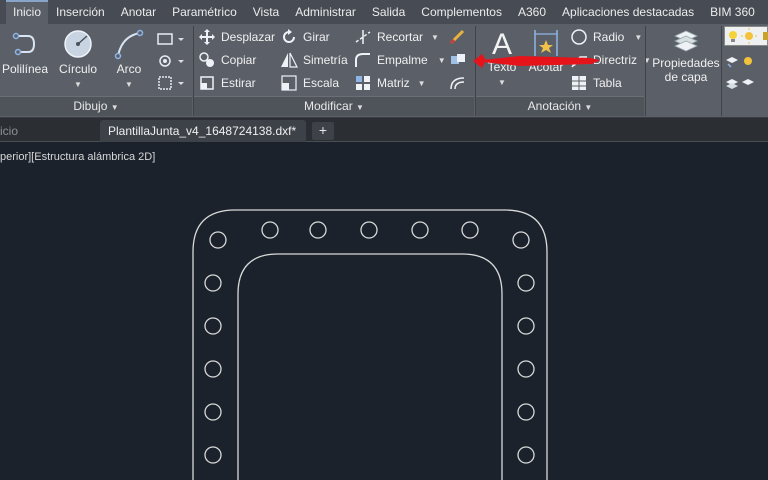 Image resolution: width=768 pixels, height=480 pixels. I want to click on tab-salida: Salida, so click(388, 12).